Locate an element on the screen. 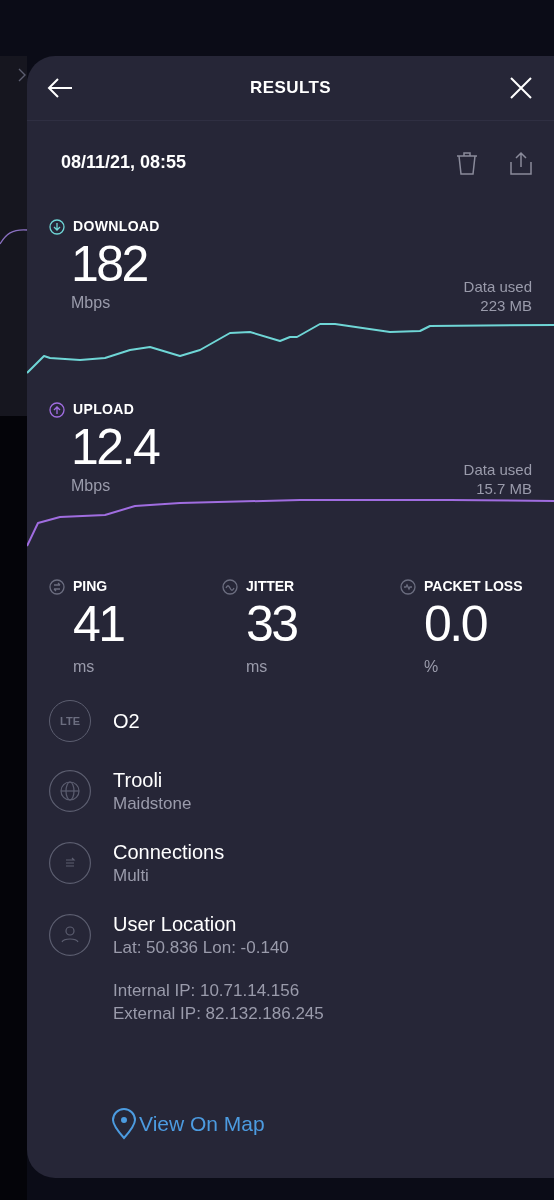  arrows-icon is located at coordinates (57, 586).